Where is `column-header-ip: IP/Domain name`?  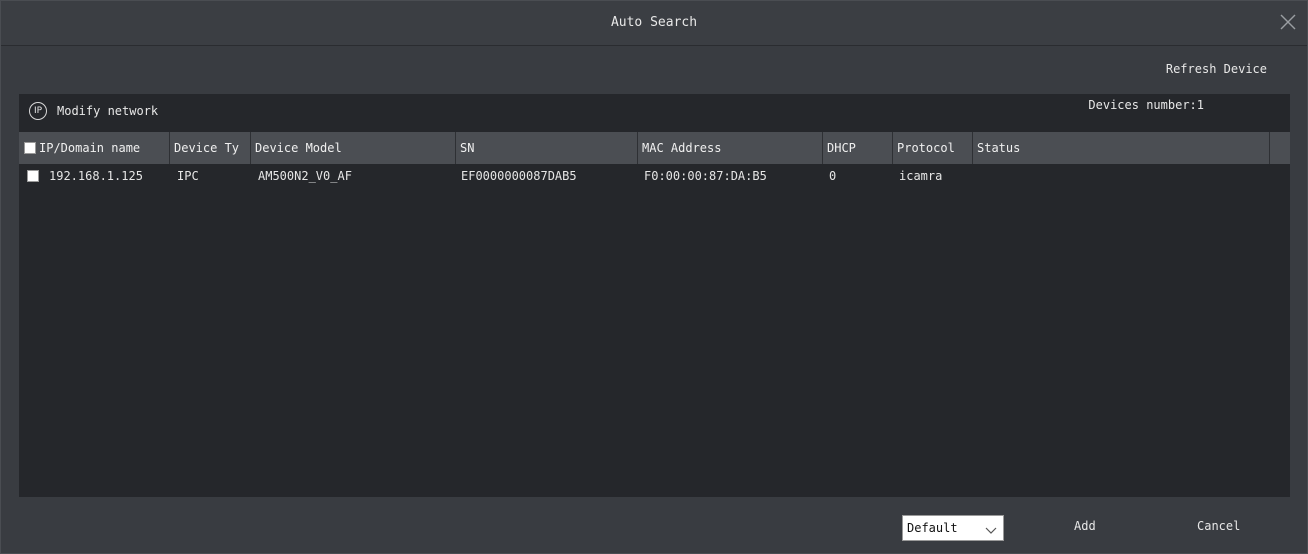 column-header-ip: IP/Domain name is located at coordinates (94, 148).